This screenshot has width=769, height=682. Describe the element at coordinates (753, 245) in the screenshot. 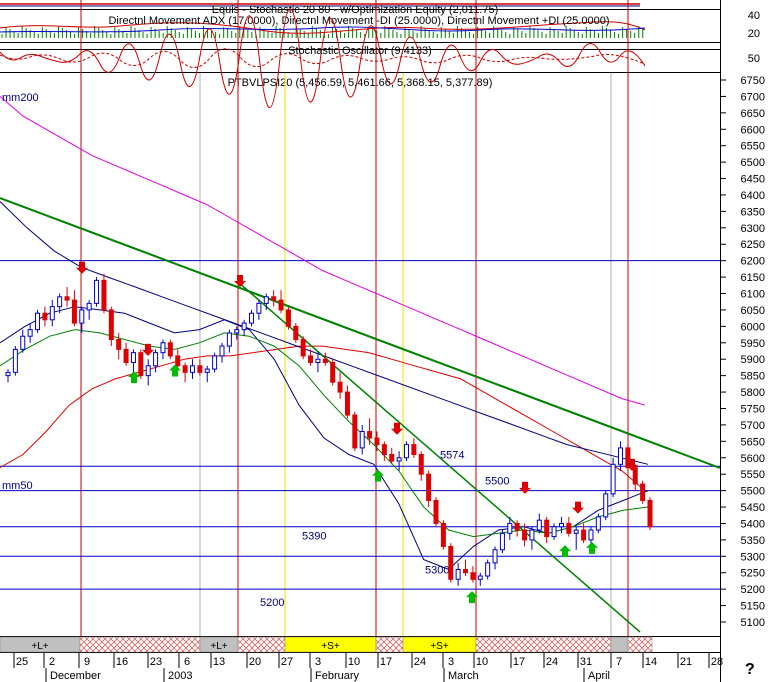

I see `y-tick-label: 6250` at that location.